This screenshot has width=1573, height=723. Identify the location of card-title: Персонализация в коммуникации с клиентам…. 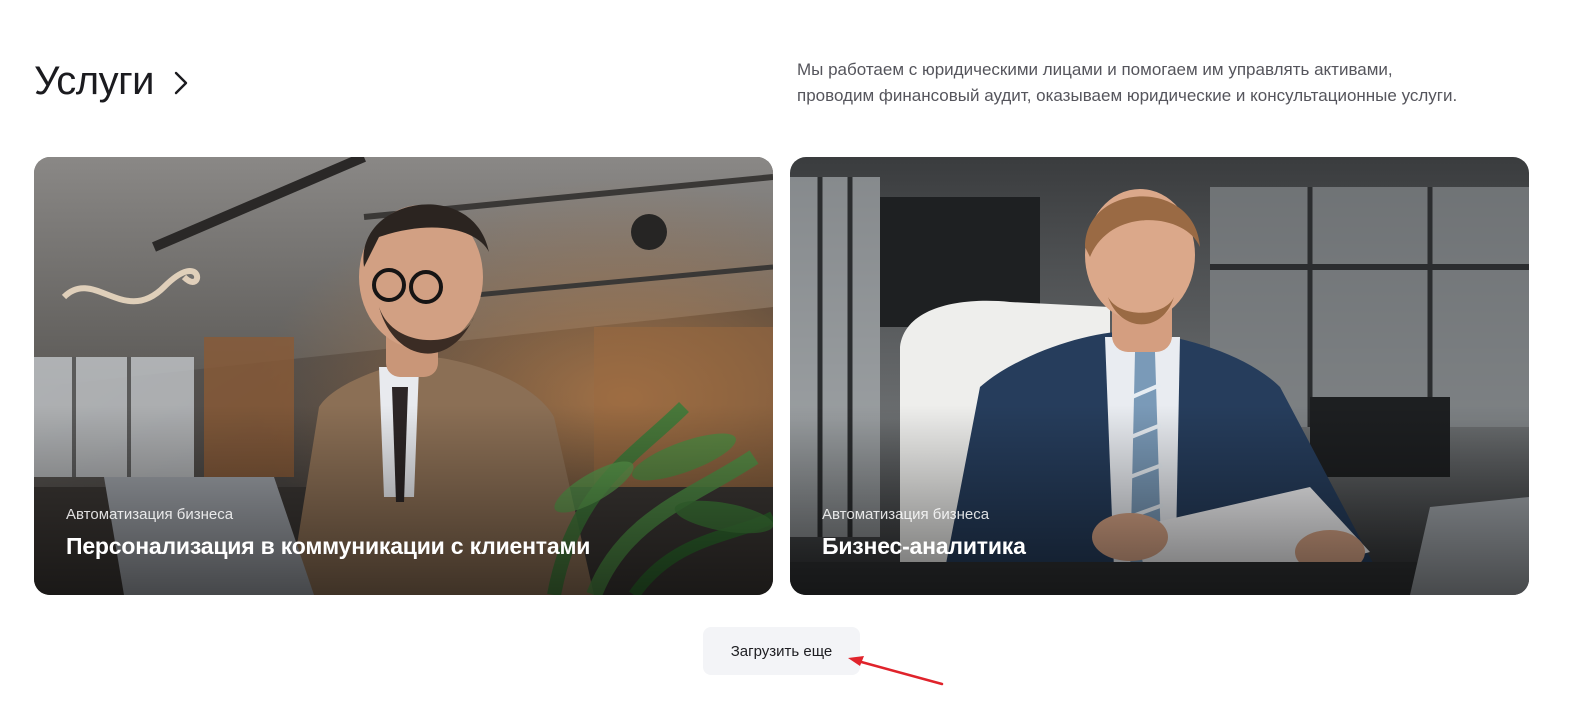
(328, 546).